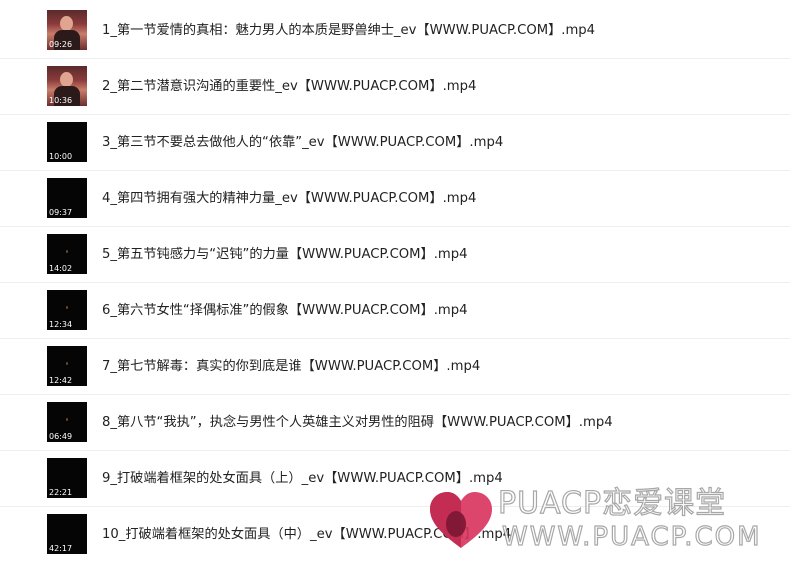 Image resolution: width=790 pixels, height=565 pixels. Describe the element at coordinates (61, 100) in the screenshot. I see `video-duration: 10:36` at that location.